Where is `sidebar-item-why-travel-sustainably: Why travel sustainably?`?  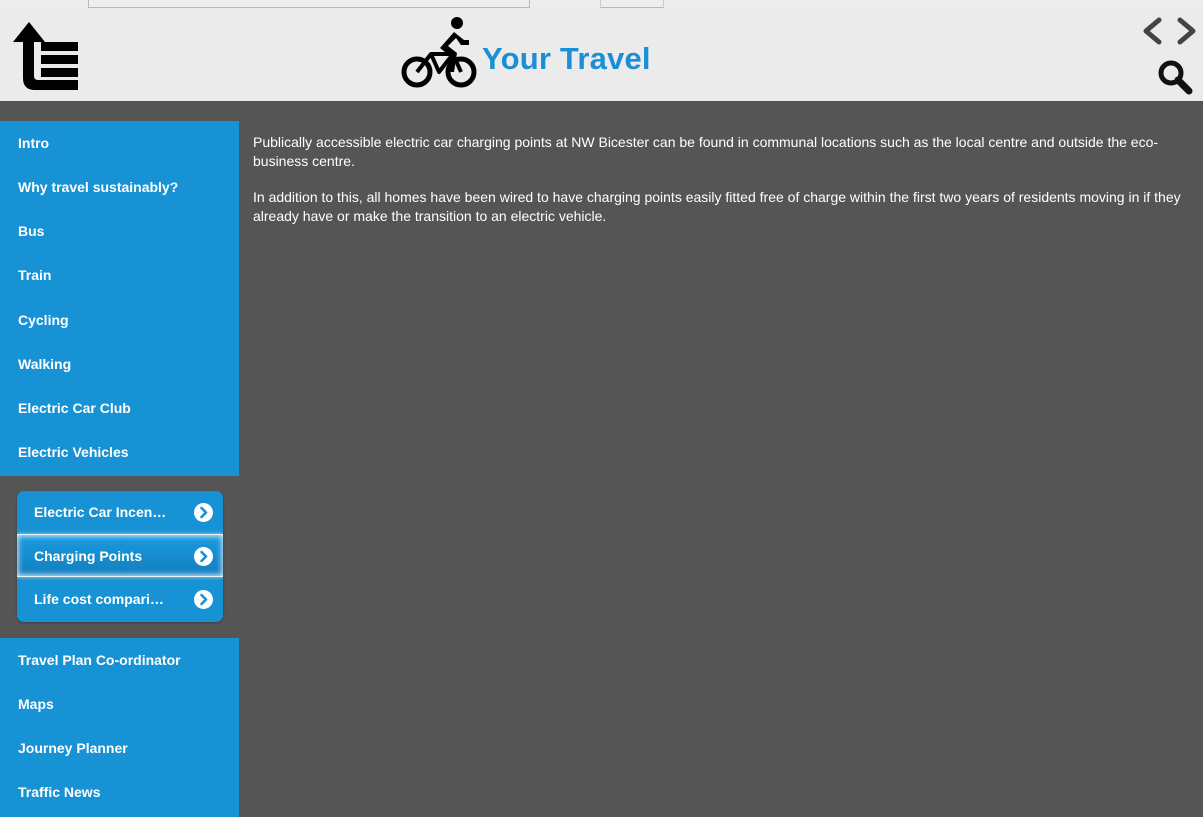 sidebar-item-why-travel-sustainably: Why travel sustainably? is located at coordinates (119, 187).